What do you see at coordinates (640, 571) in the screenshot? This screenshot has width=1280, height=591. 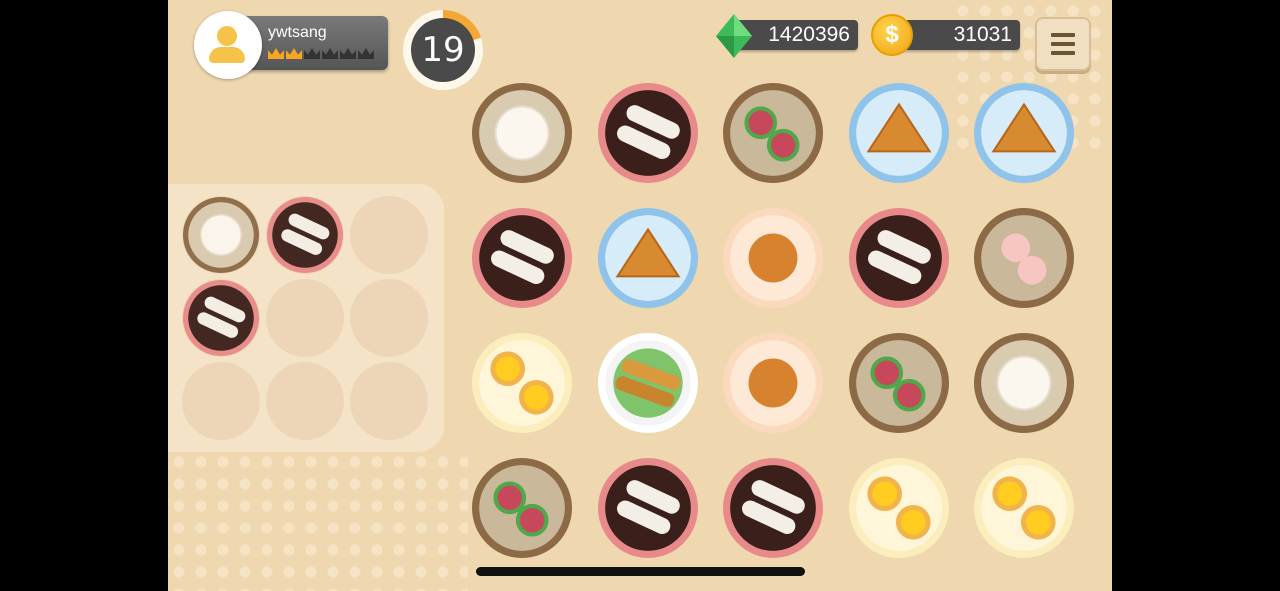 I see `home-indicator` at bounding box center [640, 571].